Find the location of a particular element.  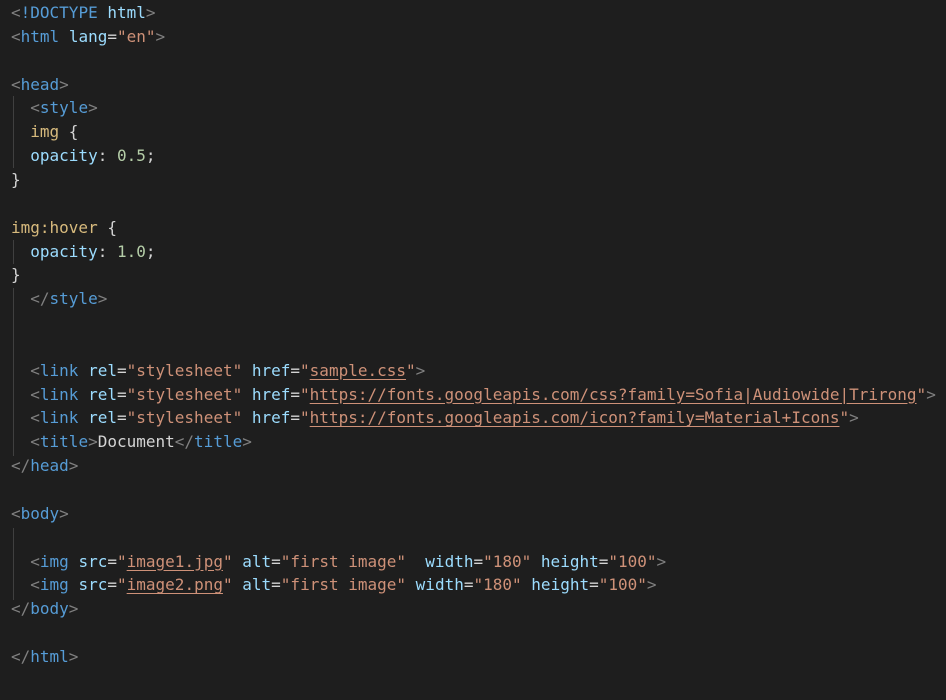

code-token: Document is located at coordinates (136, 442).